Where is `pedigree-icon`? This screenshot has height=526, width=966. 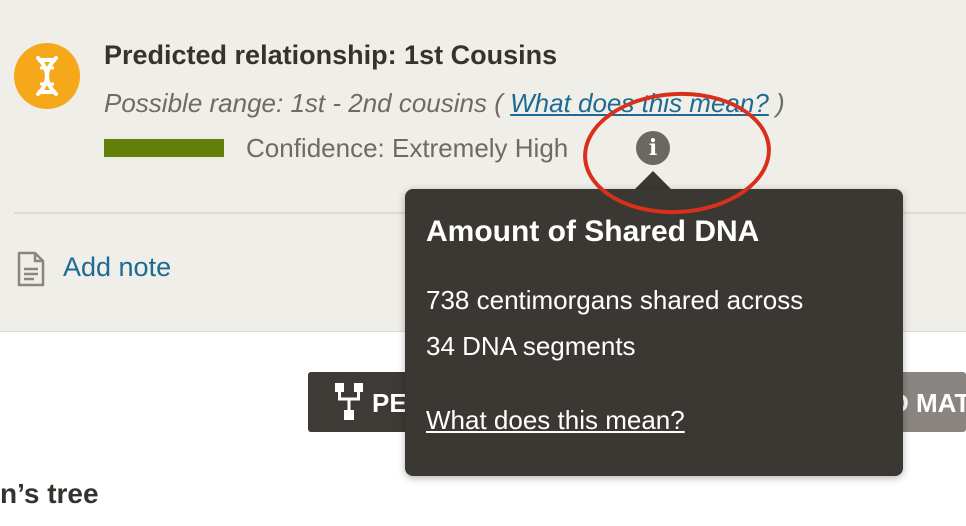 pedigree-icon is located at coordinates (349, 401).